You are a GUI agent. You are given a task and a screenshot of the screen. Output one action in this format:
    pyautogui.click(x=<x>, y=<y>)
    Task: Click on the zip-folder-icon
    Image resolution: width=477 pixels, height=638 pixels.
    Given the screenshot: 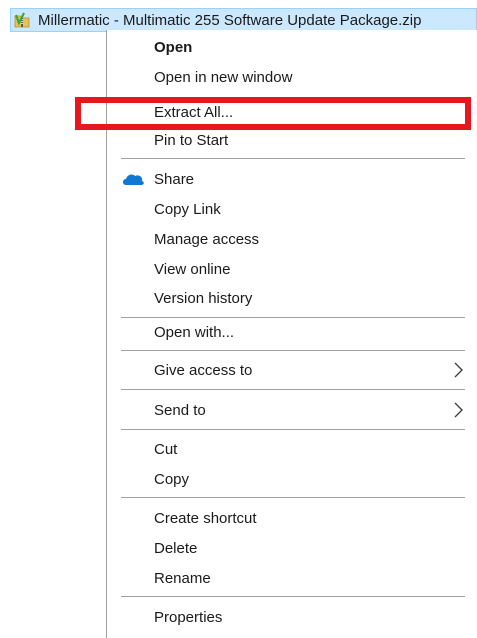 What is the action you would take?
    pyautogui.click(x=22, y=20)
    